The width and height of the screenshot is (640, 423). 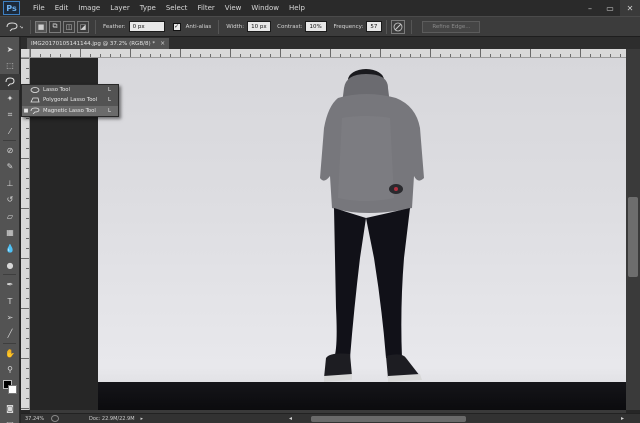 I want to click on add-to-selection-icon: ⧉, so click(x=55, y=26).